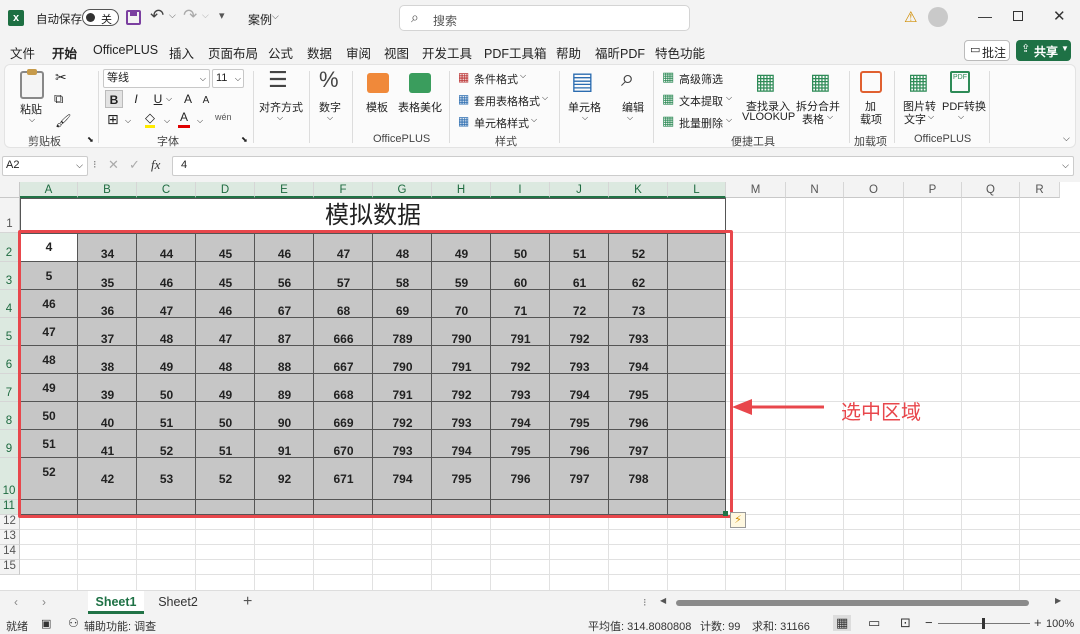 The width and height of the screenshot is (1080, 634). I want to click on undo-icon: ↶, so click(157, 16).